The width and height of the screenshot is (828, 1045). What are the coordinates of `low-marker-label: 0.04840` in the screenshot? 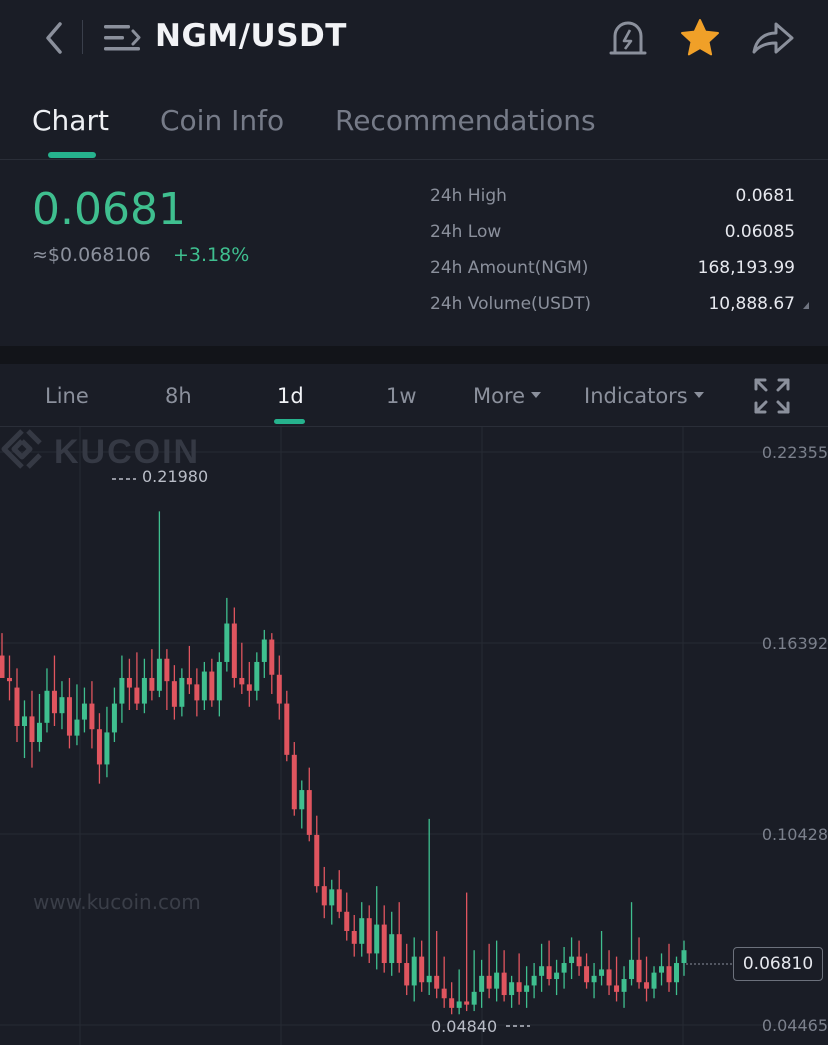 It's located at (464, 1026).